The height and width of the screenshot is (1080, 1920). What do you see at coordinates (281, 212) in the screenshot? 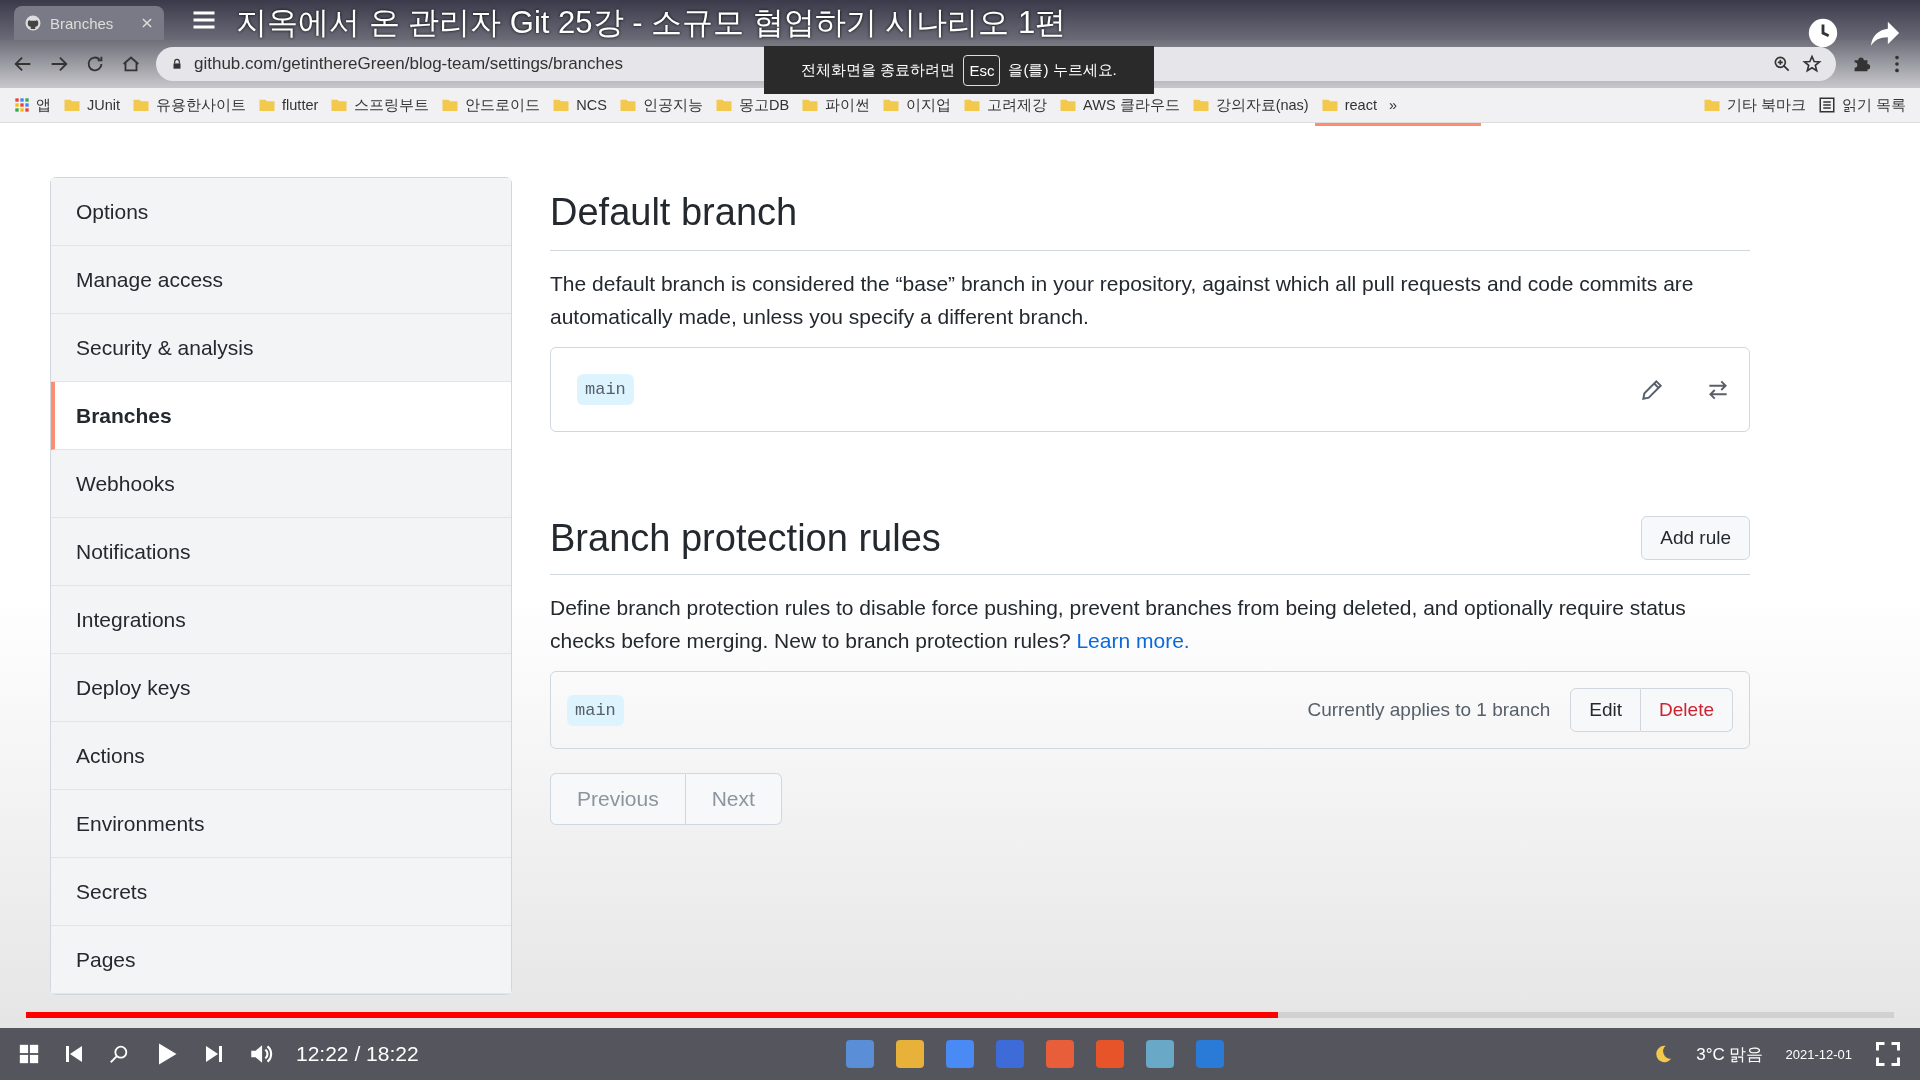
I see `sidebar-item: Options` at bounding box center [281, 212].